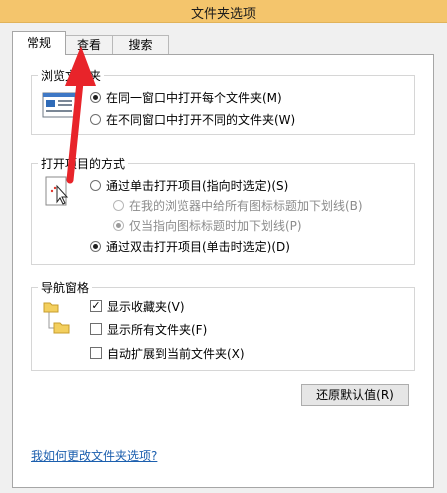 The image size is (447, 493). I want to click on label-same-window: 在同一窗口中打开每个文件夹(M), so click(194, 97).